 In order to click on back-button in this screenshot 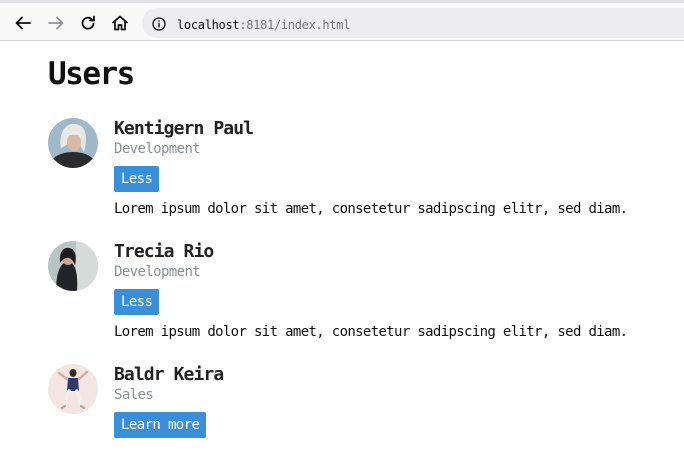, I will do `click(23, 23)`.